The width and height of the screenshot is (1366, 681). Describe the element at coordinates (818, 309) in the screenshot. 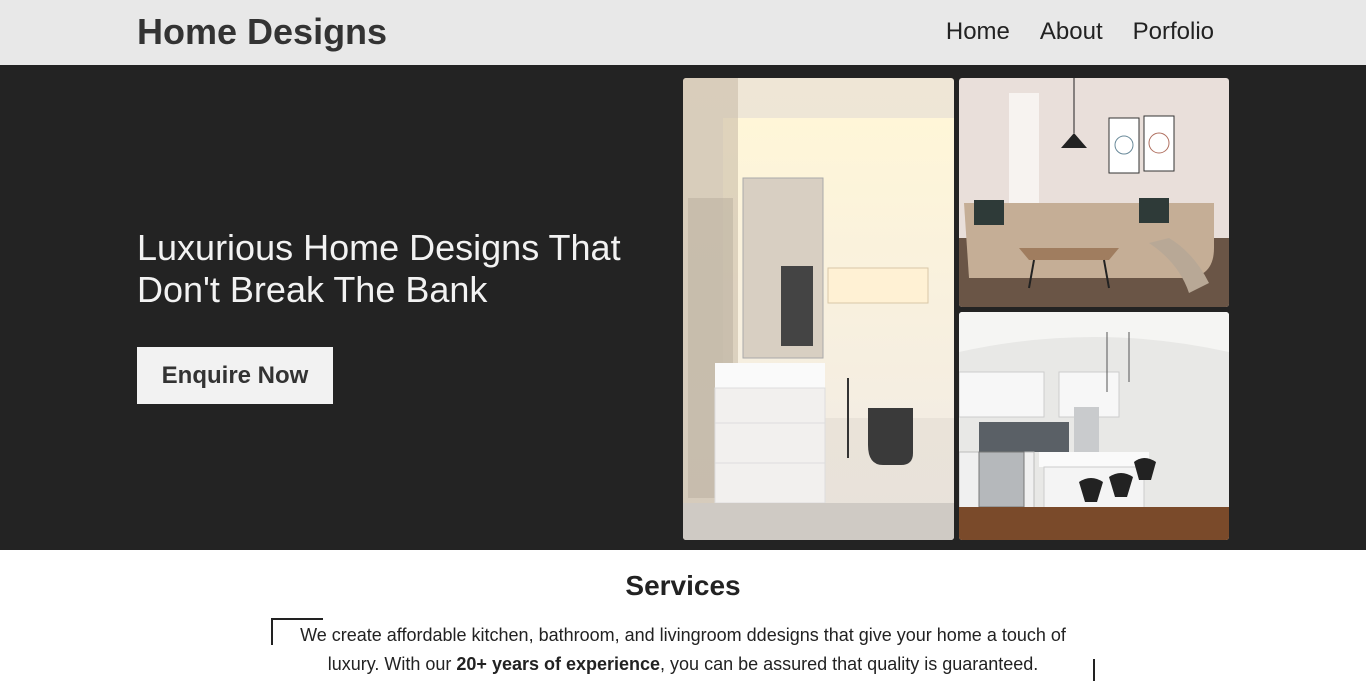

I see `bathroom-image` at that location.